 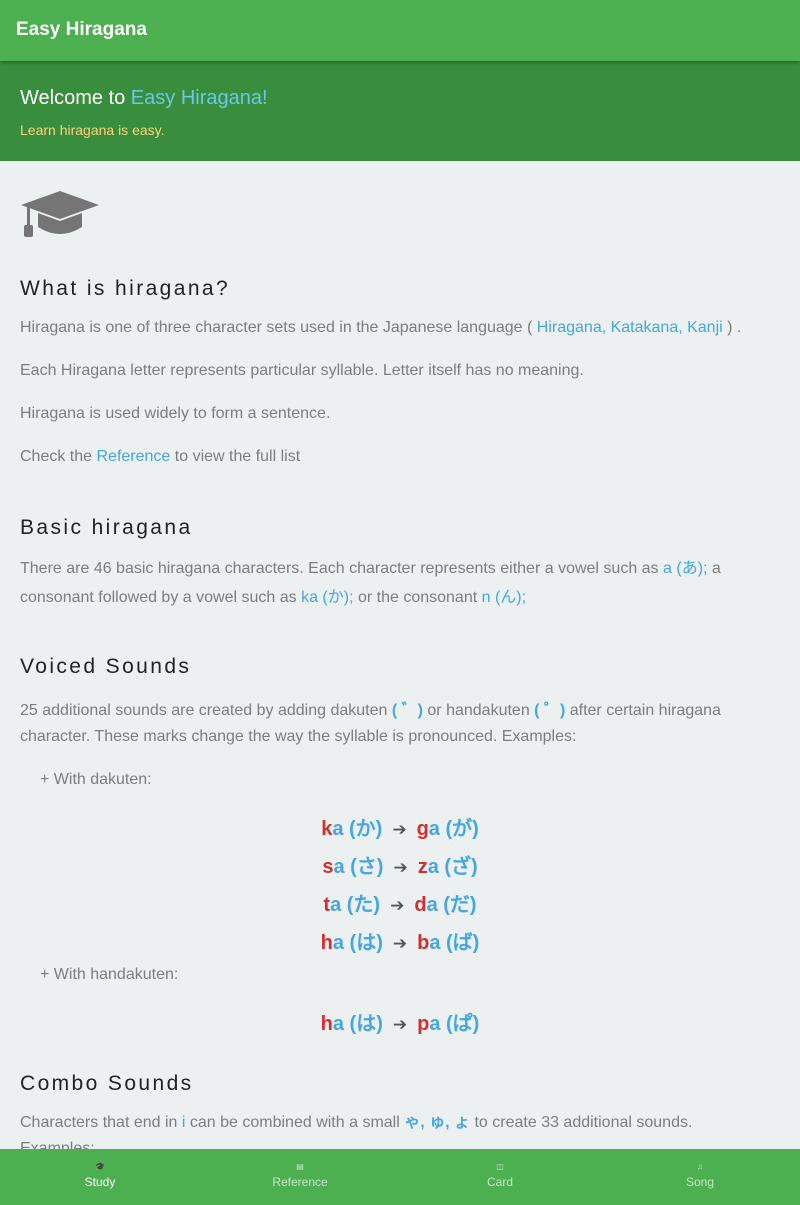 I want to click on graduation-cap-icon, so click(x=60, y=214).